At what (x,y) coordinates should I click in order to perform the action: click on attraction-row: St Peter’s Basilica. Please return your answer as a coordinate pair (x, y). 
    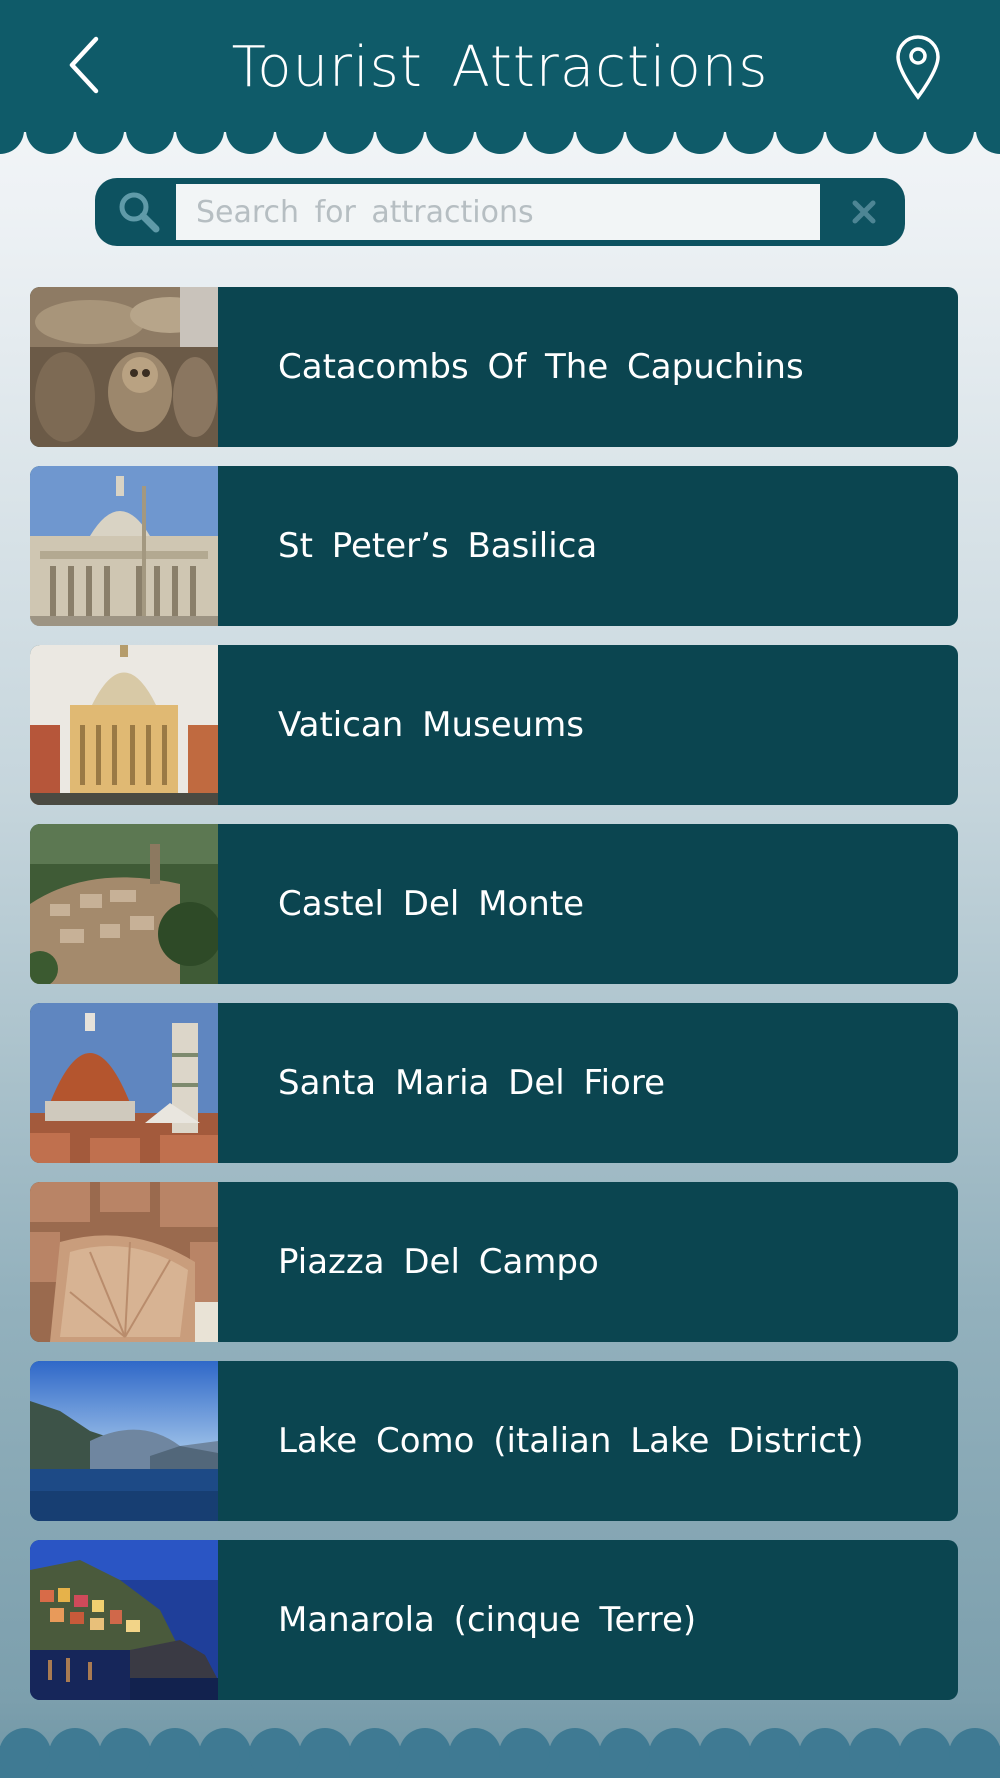
    Looking at the image, I should click on (494, 546).